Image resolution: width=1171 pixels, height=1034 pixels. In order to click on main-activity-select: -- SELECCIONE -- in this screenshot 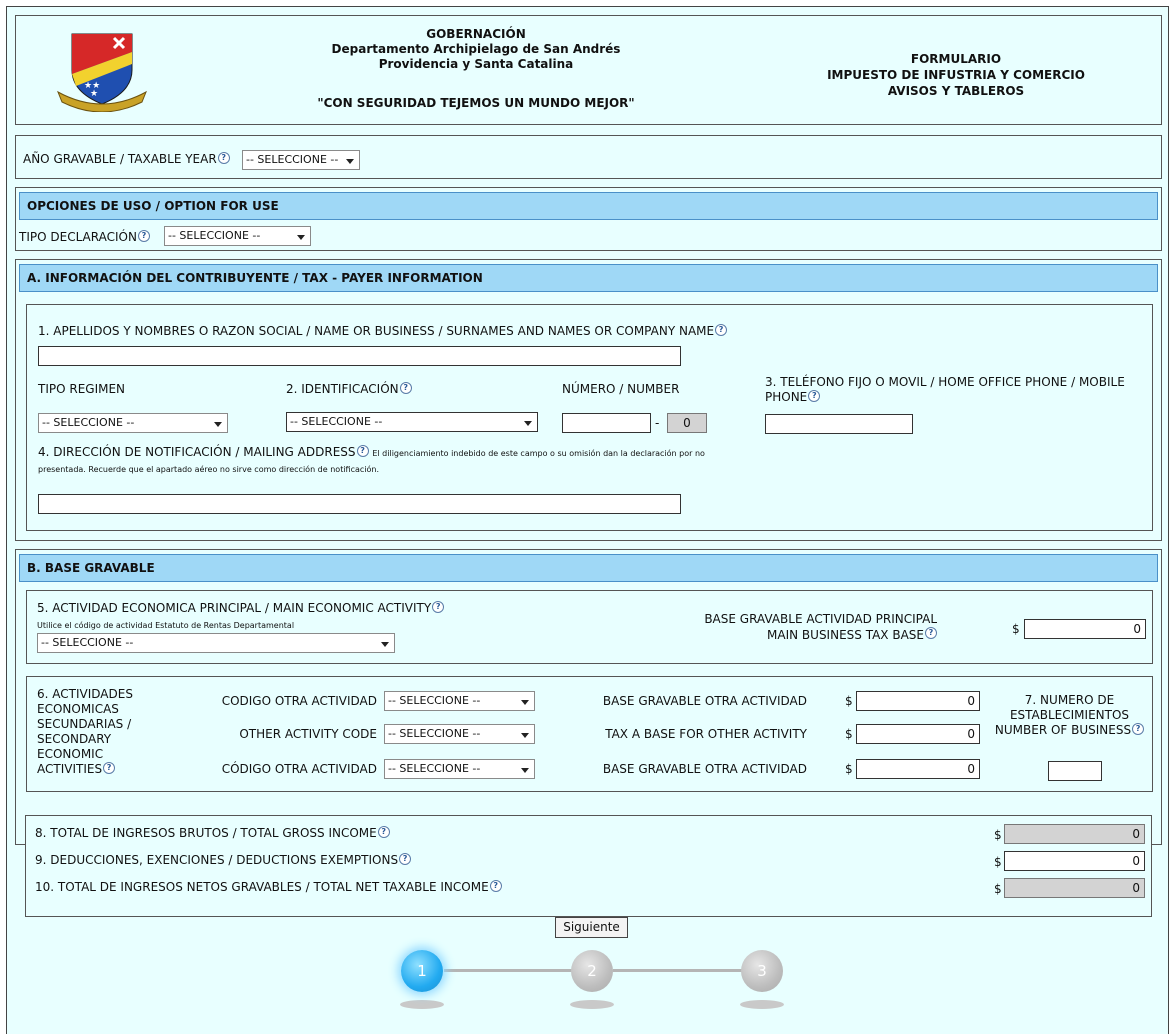, I will do `click(216, 643)`.